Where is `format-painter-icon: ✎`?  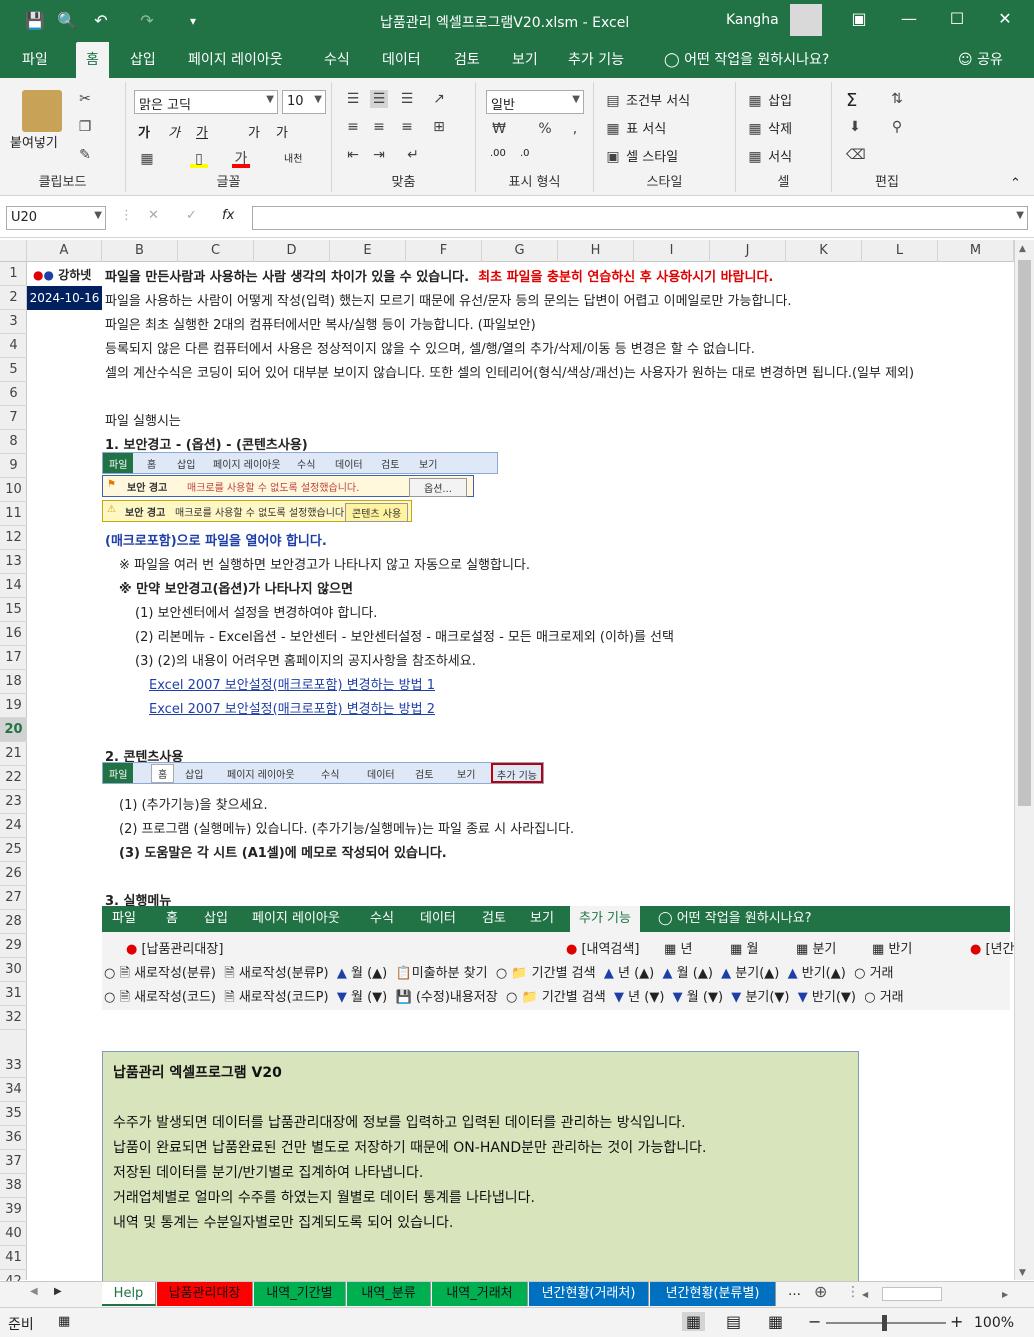
format-painter-icon: ✎ is located at coordinates (85, 155).